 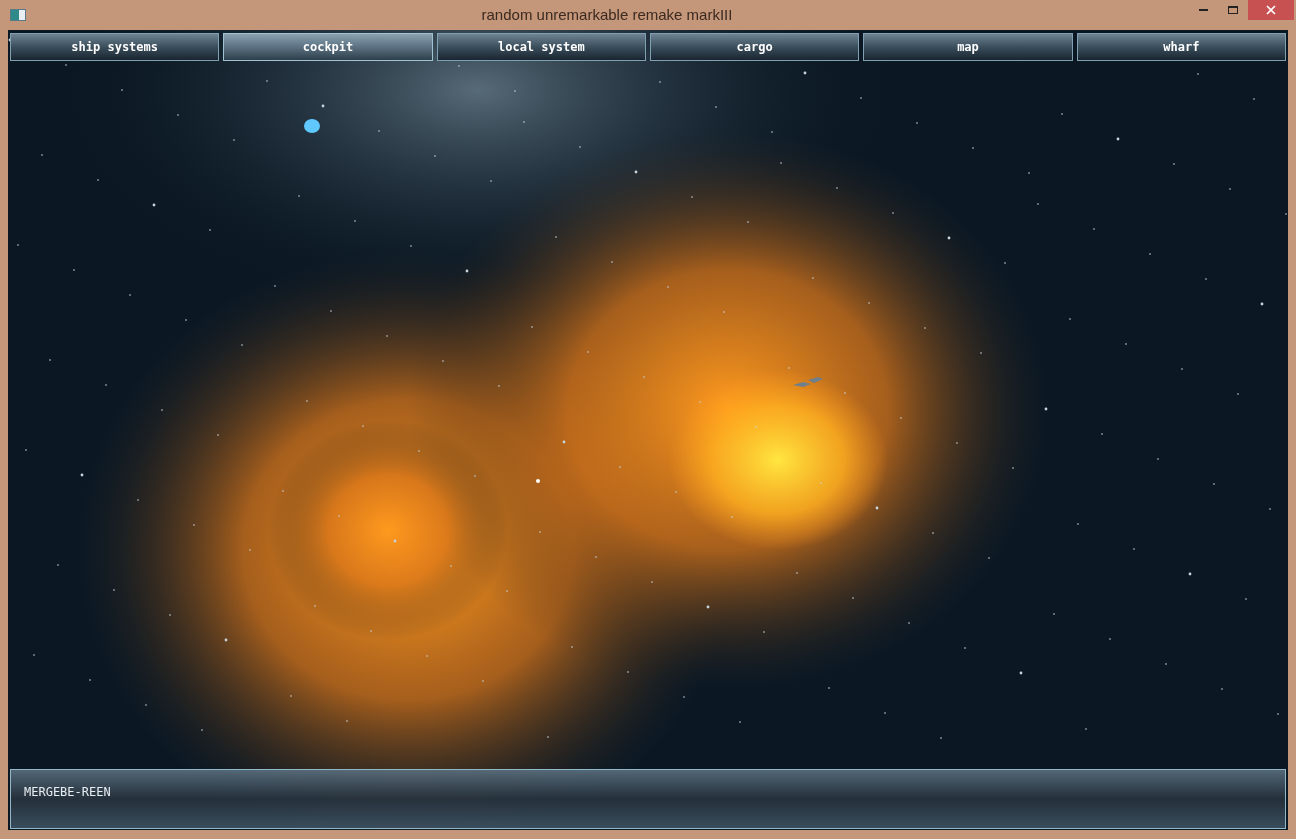 What do you see at coordinates (755, 47) in the screenshot?
I see `tab: cargo` at bounding box center [755, 47].